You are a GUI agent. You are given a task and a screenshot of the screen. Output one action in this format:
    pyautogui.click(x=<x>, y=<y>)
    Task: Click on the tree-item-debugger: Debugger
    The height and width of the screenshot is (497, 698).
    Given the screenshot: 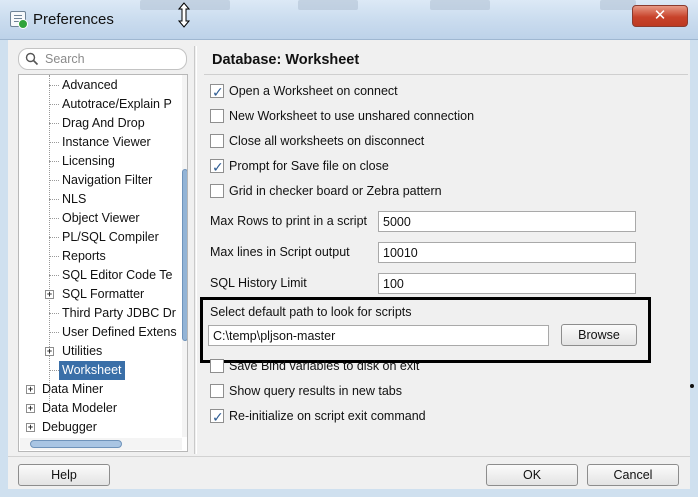 What is the action you would take?
    pyautogui.click(x=69, y=427)
    